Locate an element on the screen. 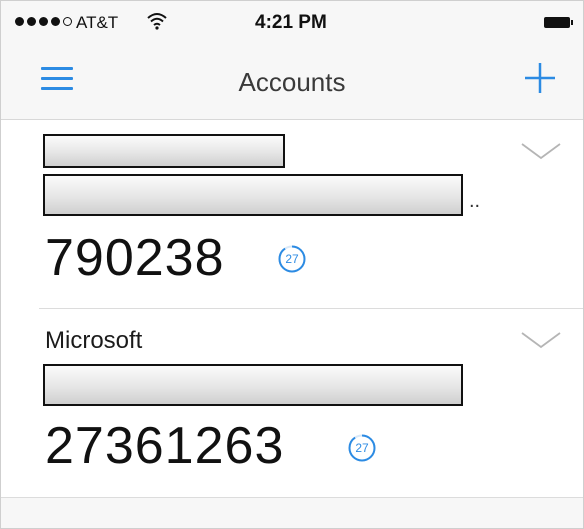 This screenshot has width=584, height=529. signal-strength-icon is located at coordinates (43, 21).